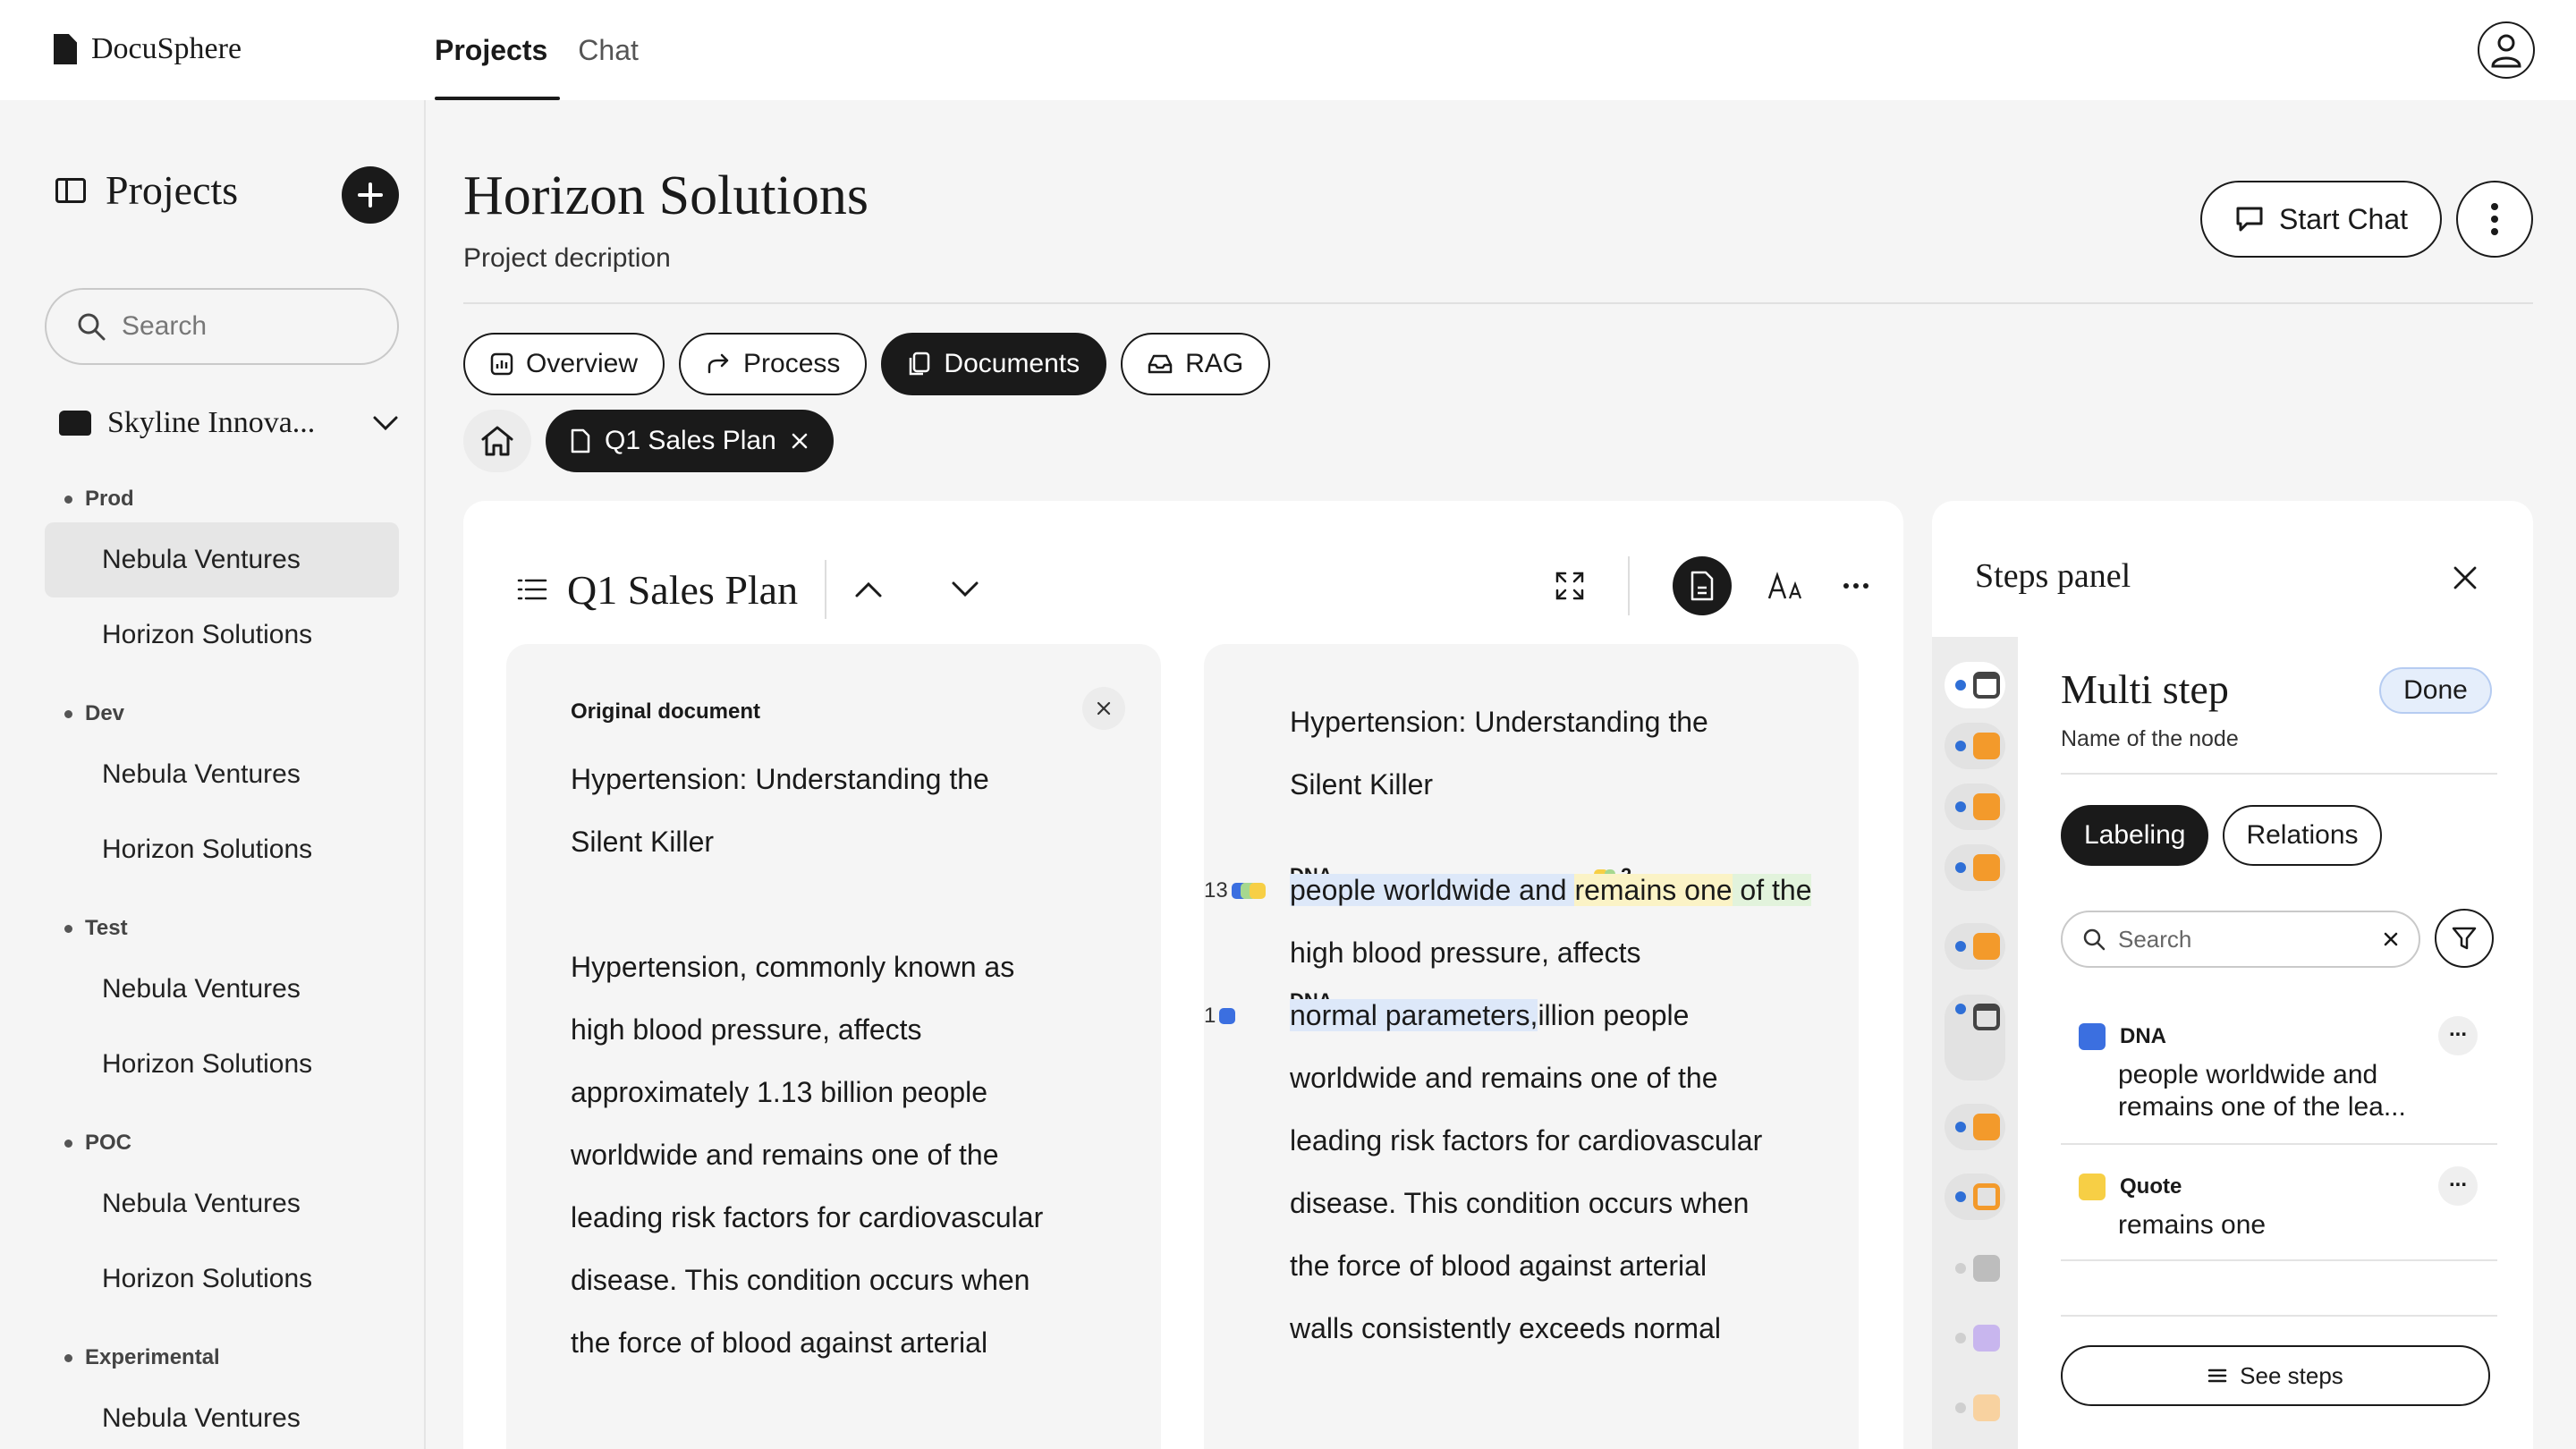 The height and width of the screenshot is (1449, 2576). What do you see at coordinates (370, 195) in the screenshot?
I see `add-project-button` at bounding box center [370, 195].